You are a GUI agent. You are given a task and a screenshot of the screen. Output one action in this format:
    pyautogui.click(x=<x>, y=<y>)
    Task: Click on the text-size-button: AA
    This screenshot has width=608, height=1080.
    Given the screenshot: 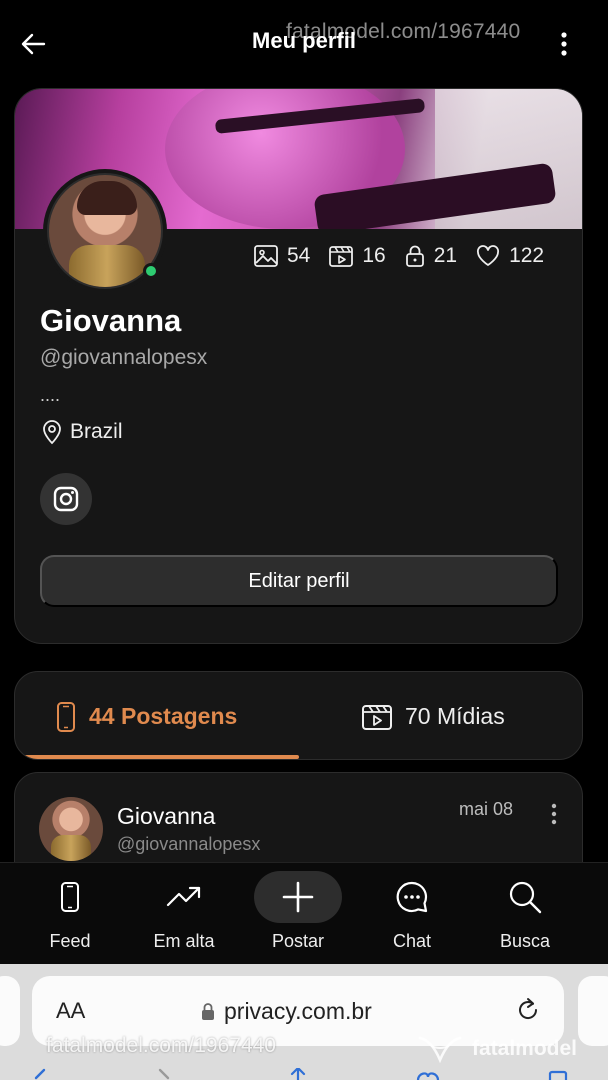 What is the action you would take?
    pyautogui.click(x=70, y=1011)
    